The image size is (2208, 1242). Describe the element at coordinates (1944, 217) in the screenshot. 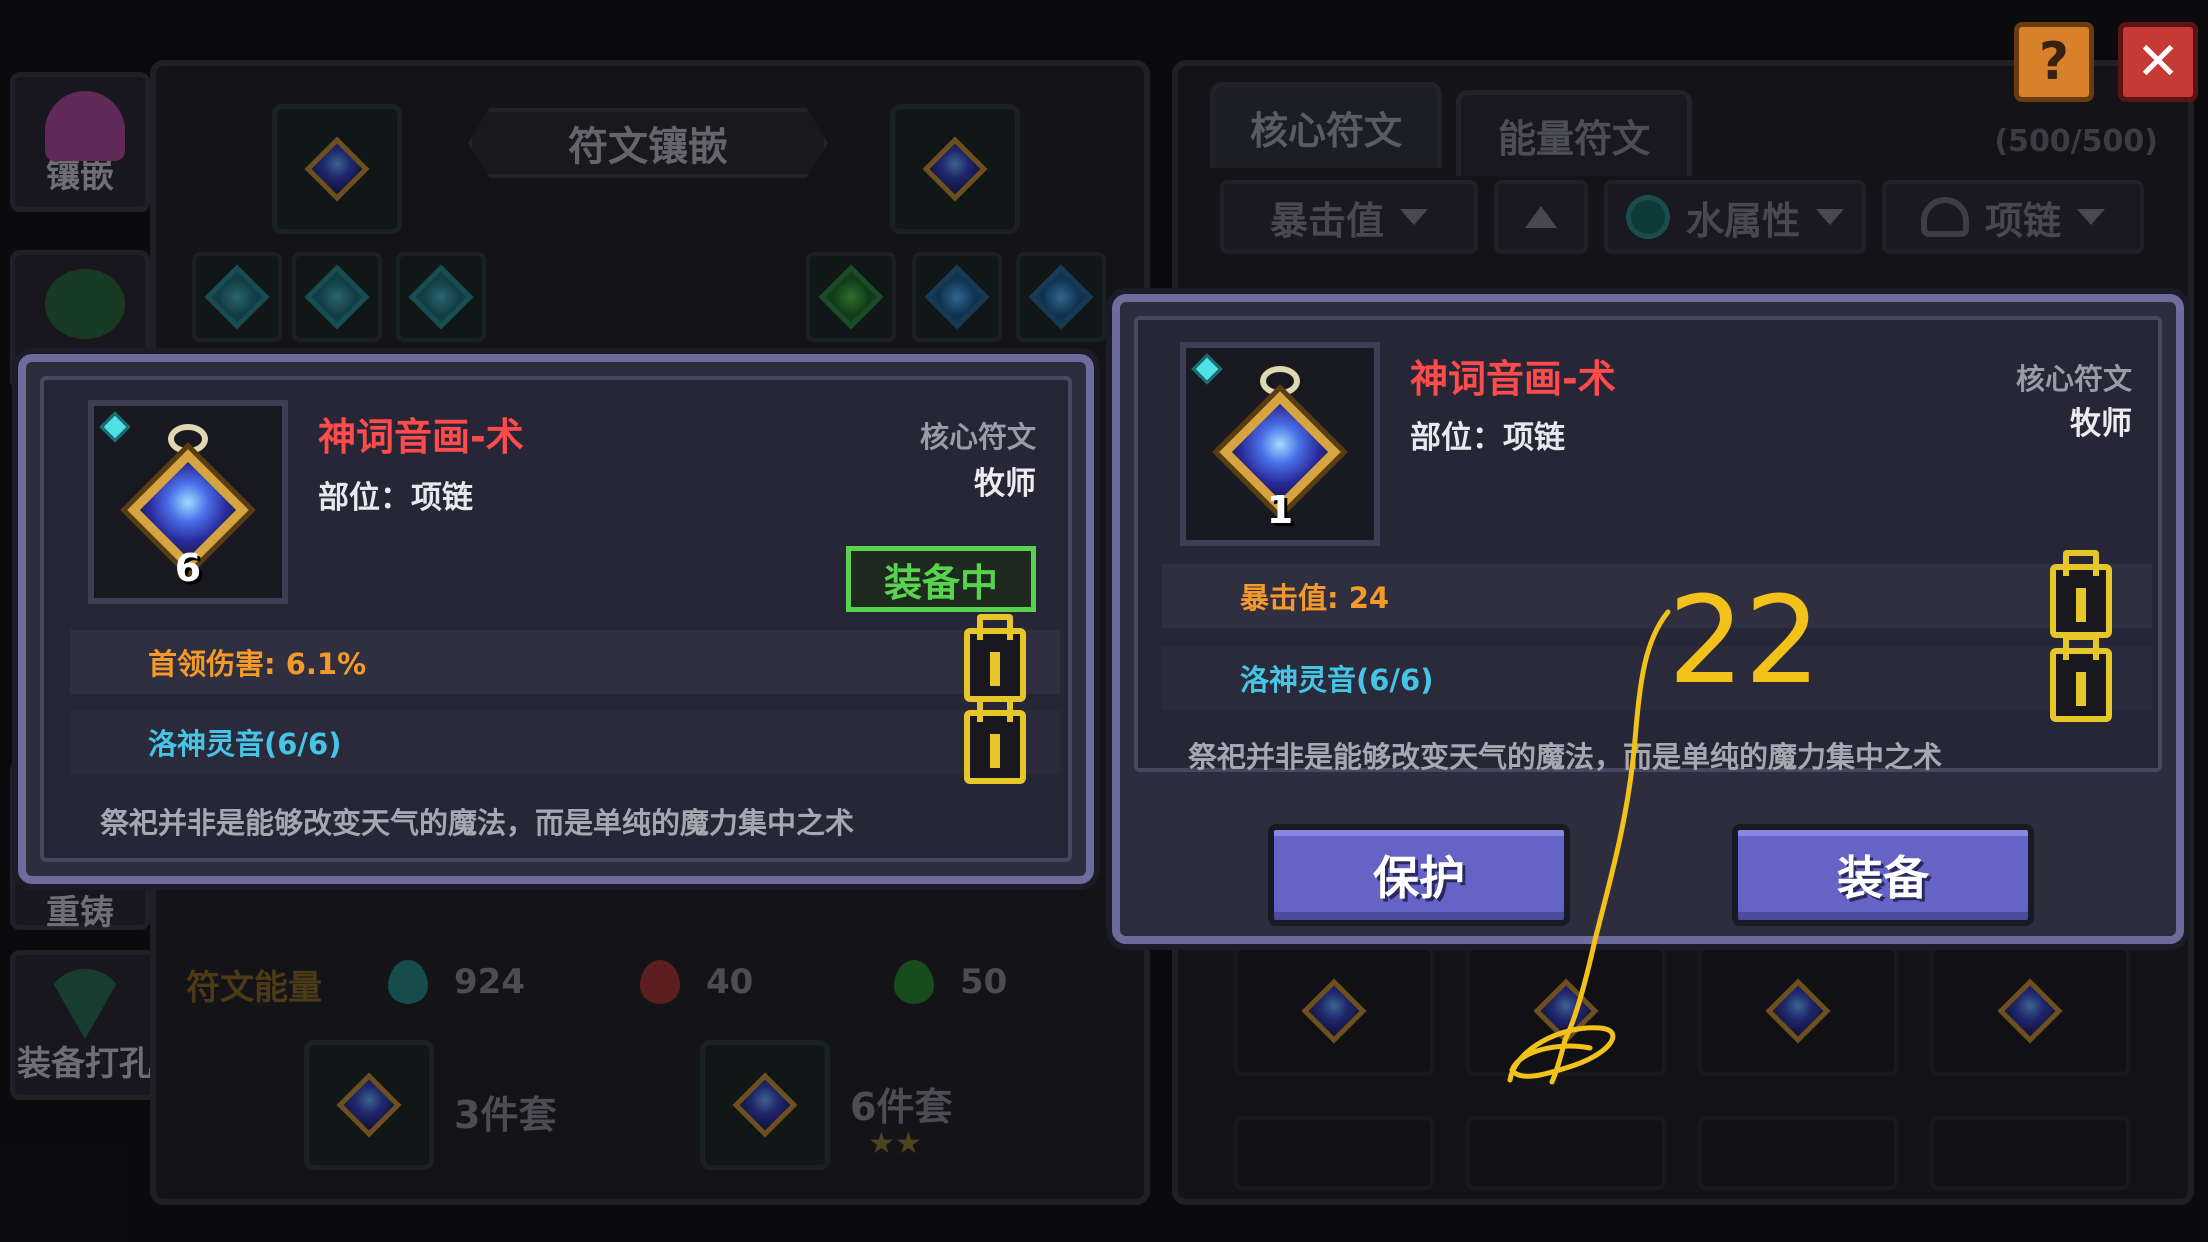

I see `necklace-icon` at that location.